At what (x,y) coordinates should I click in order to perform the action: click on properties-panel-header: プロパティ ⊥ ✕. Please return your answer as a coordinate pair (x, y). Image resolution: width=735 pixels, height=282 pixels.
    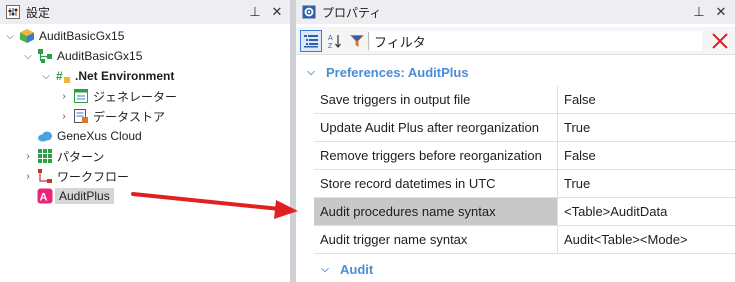
    Looking at the image, I should click on (515, 12).